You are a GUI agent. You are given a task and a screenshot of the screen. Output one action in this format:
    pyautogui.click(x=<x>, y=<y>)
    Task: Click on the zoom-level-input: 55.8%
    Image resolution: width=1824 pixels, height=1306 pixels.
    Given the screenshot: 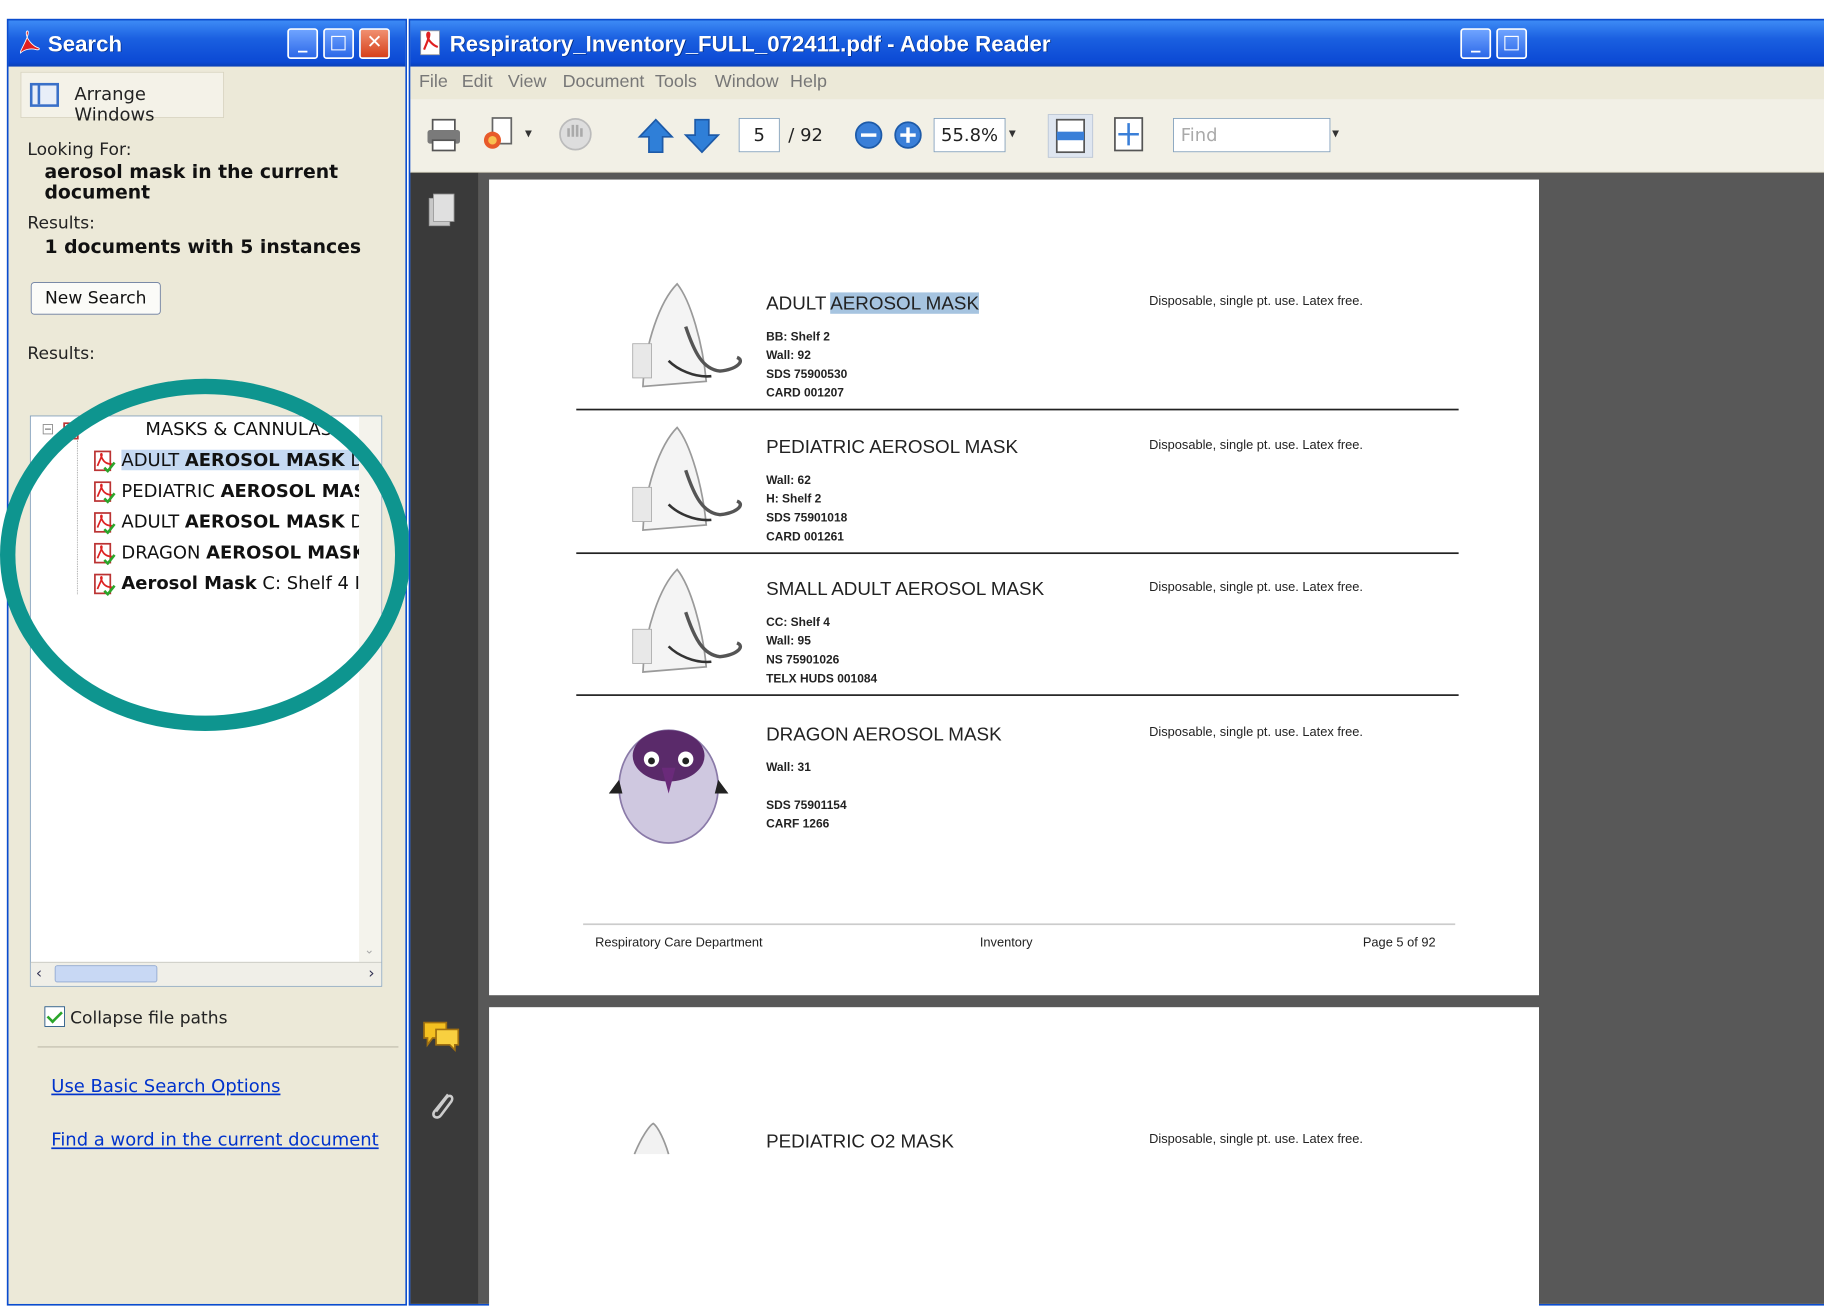 What is the action you would take?
    pyautogui.click(x=969, y=135)
    